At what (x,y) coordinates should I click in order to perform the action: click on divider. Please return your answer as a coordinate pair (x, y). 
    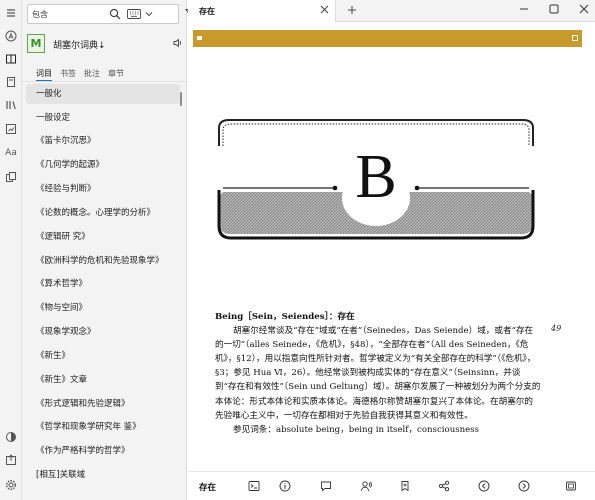
    Looking at the image, I should click on (104, 81).